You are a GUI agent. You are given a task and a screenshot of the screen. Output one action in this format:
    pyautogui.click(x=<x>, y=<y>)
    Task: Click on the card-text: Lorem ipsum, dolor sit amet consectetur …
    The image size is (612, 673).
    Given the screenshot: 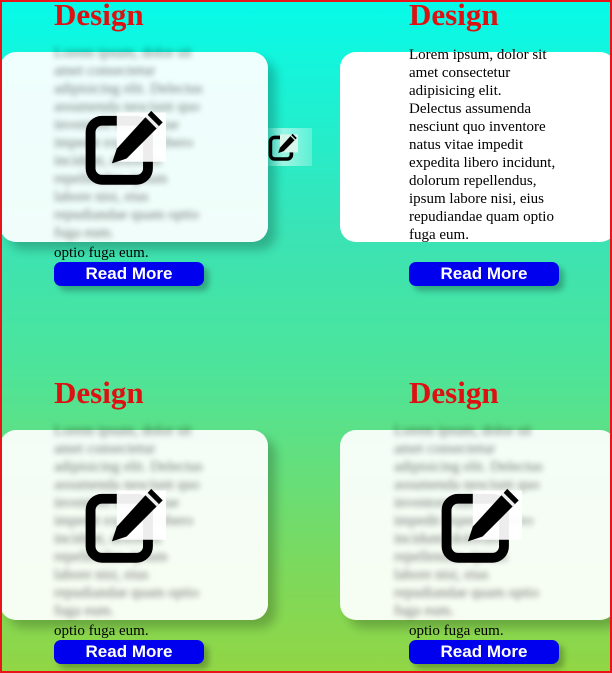 What is the action you would take?
    pyautogui.click(x=482, y=145)
    